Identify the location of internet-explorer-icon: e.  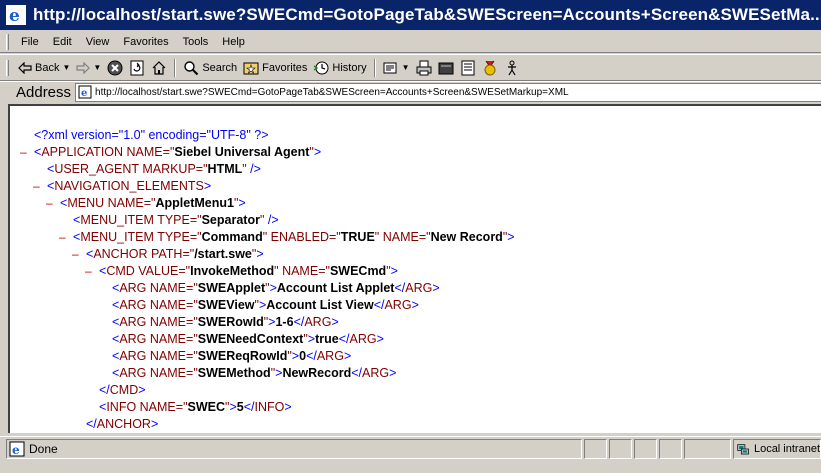
(16, 15).